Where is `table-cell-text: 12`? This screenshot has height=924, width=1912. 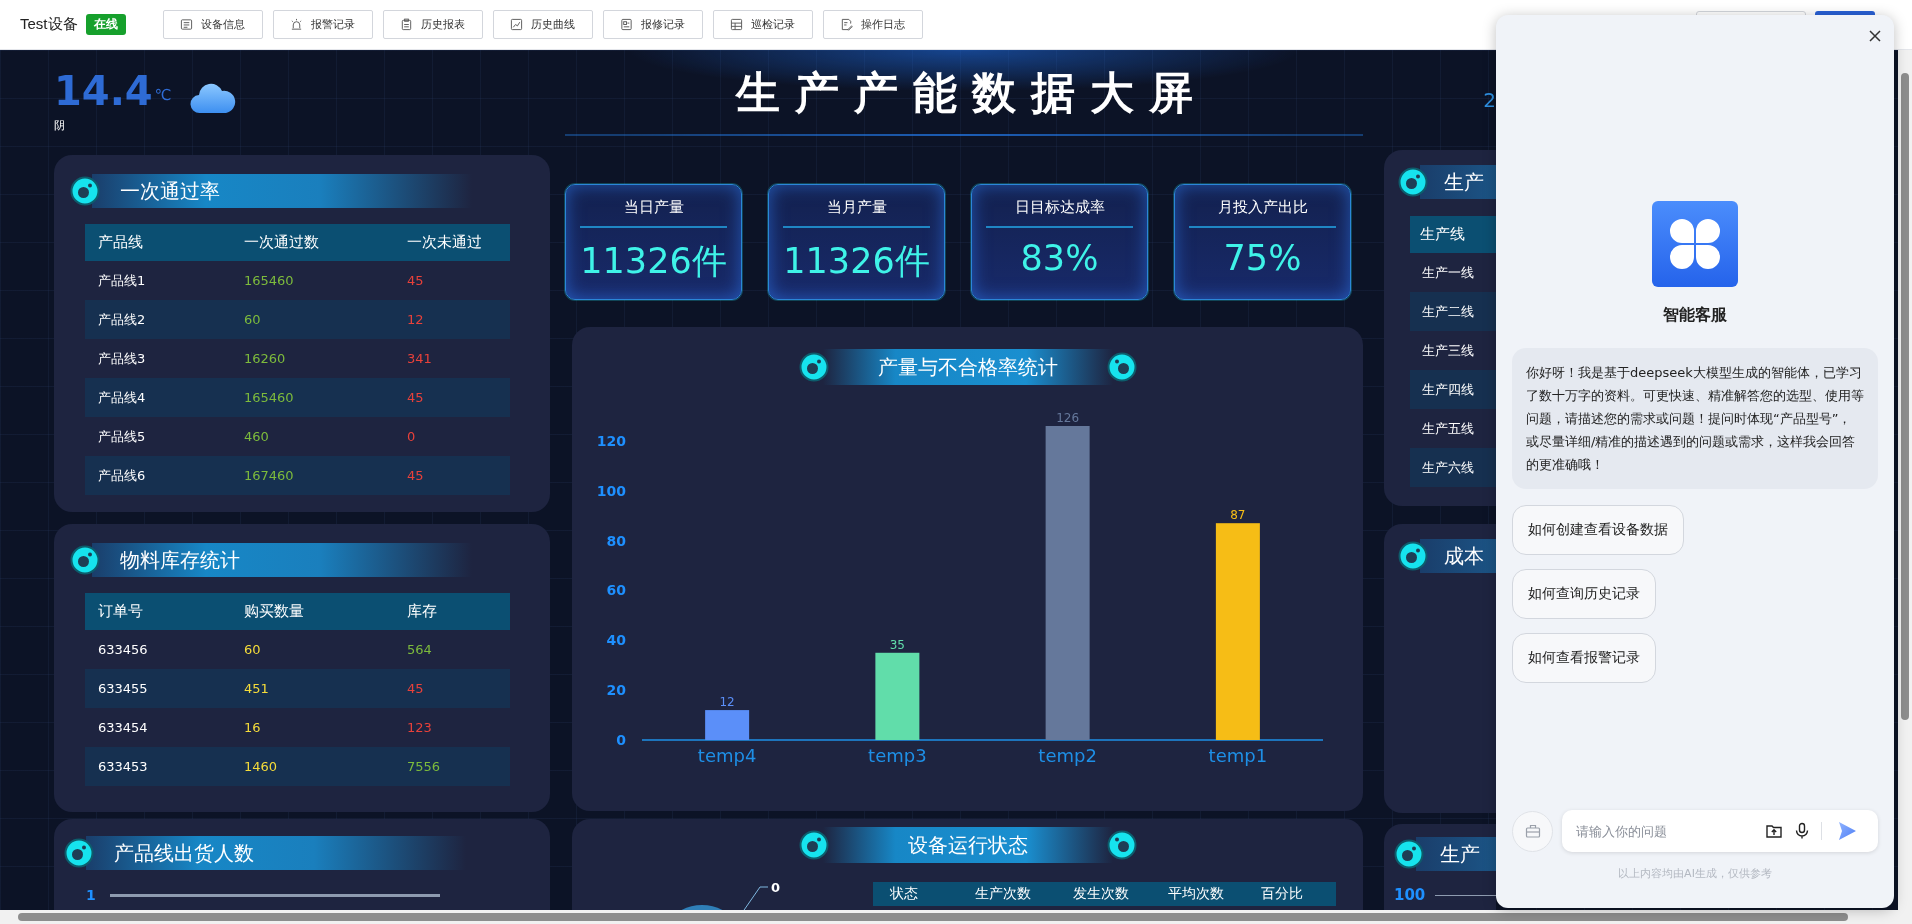 table-cell-text: 12 is located at coordinates (416, 319).